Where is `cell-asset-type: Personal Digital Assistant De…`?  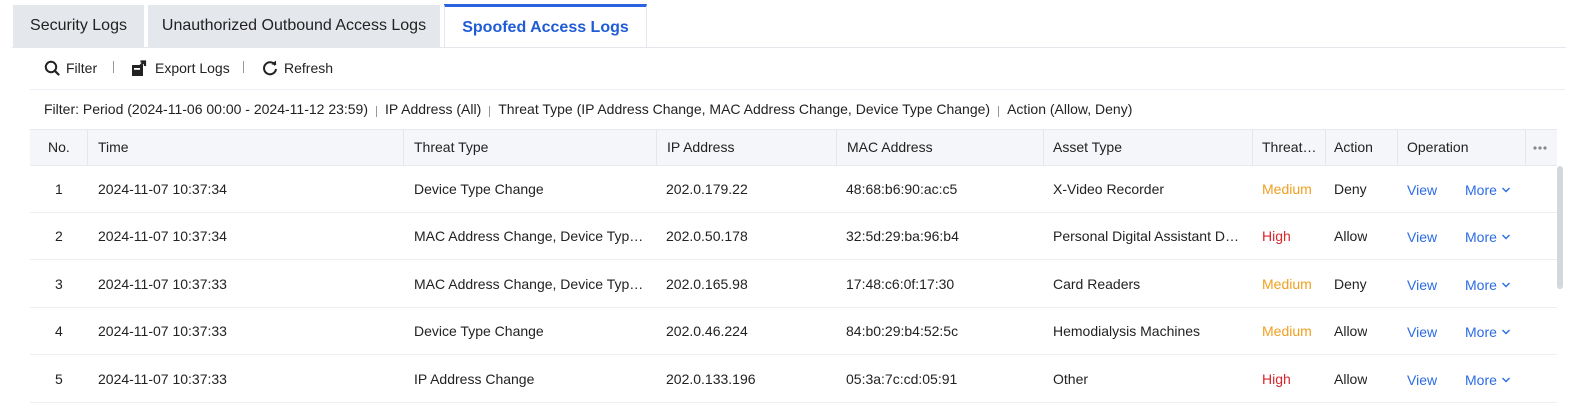
cell-asset-type: Personal Digital Assistant De… is located at coordinates (1149, 236).